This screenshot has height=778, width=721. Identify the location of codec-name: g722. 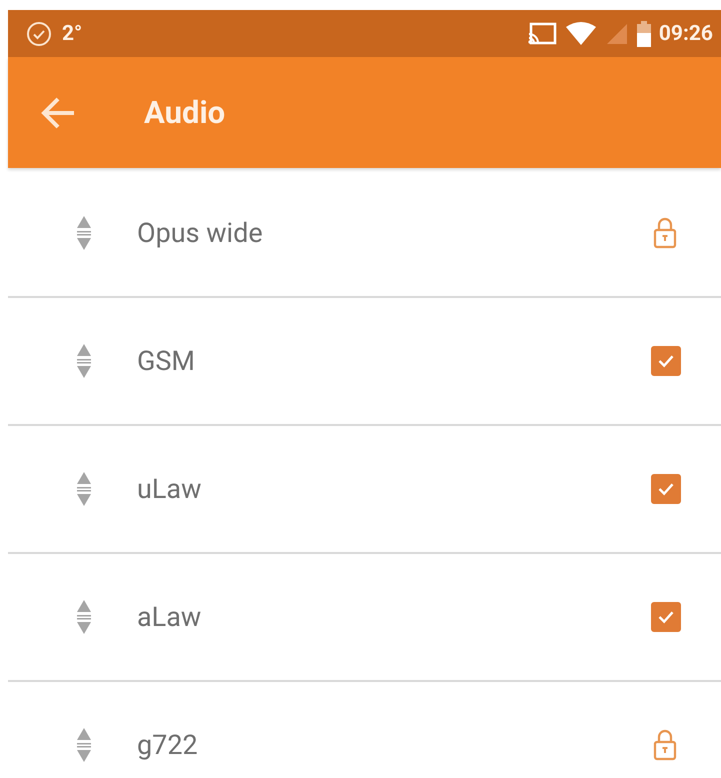
(168, 745).